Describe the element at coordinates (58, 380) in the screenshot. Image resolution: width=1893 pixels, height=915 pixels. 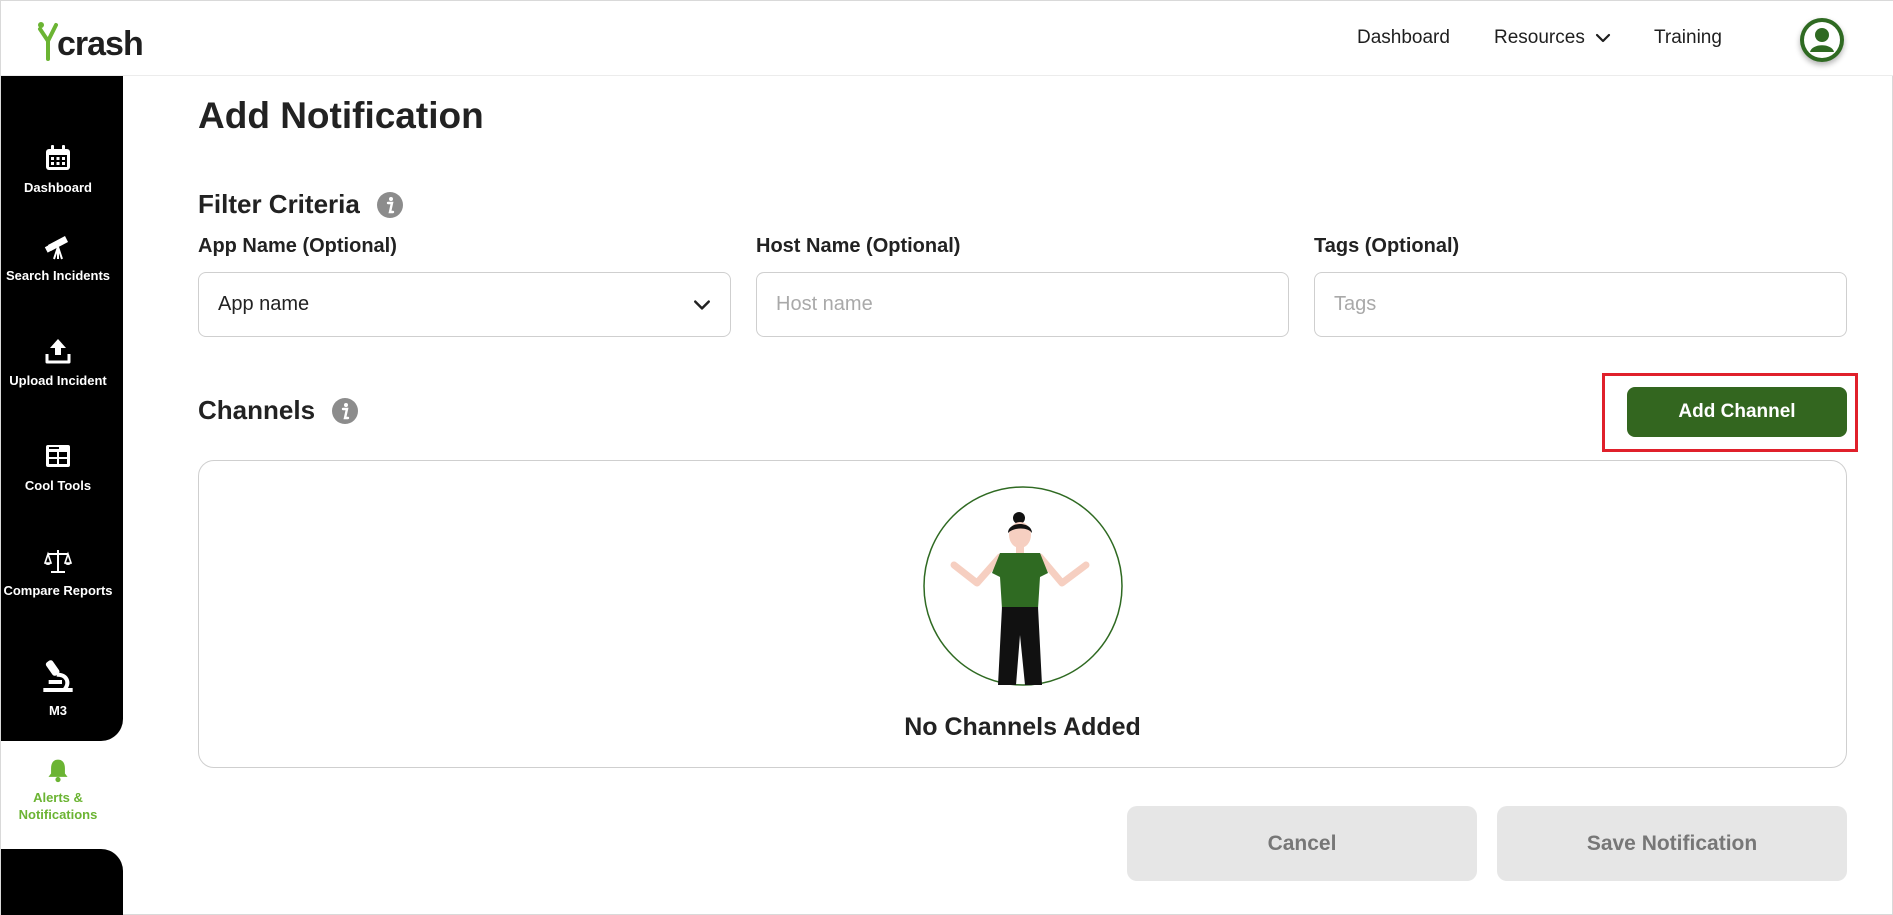
I see `sidebar-item-label: Upload Incident` at that location.